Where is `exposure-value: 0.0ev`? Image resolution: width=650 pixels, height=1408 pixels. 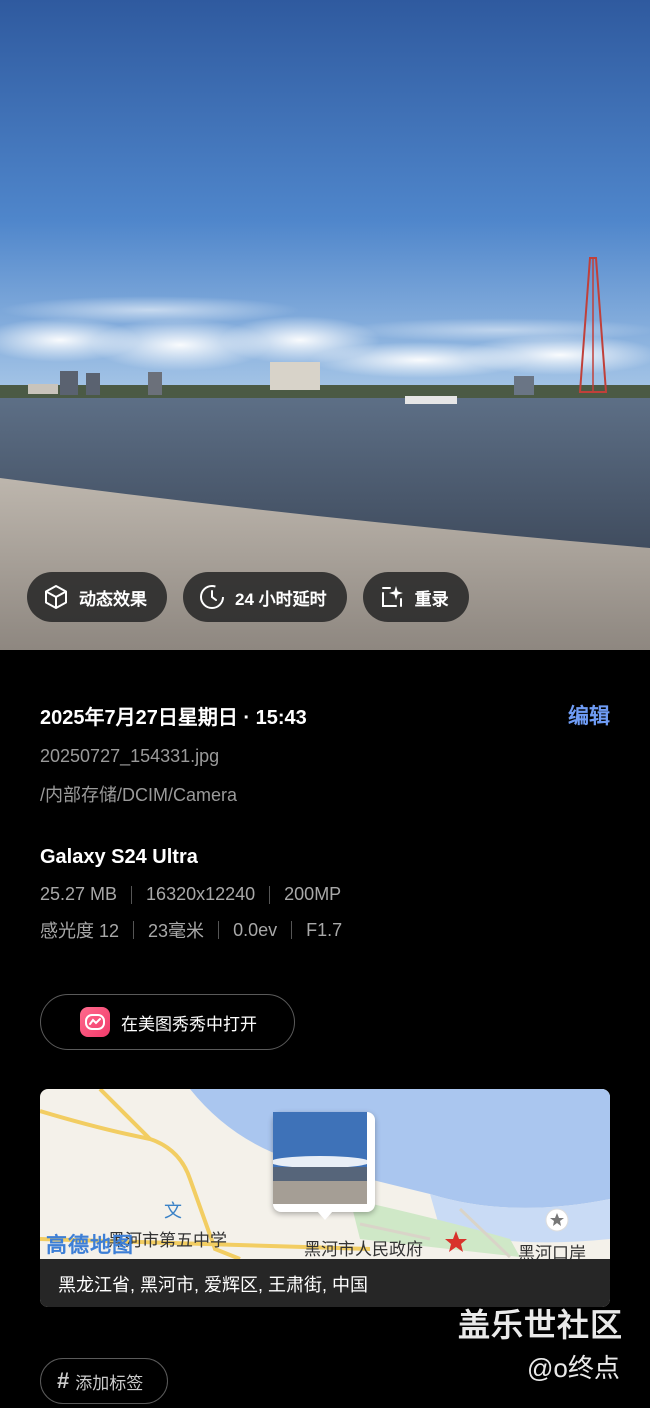 exposure-value: 0.0ev is located at coordinates (255, 929).